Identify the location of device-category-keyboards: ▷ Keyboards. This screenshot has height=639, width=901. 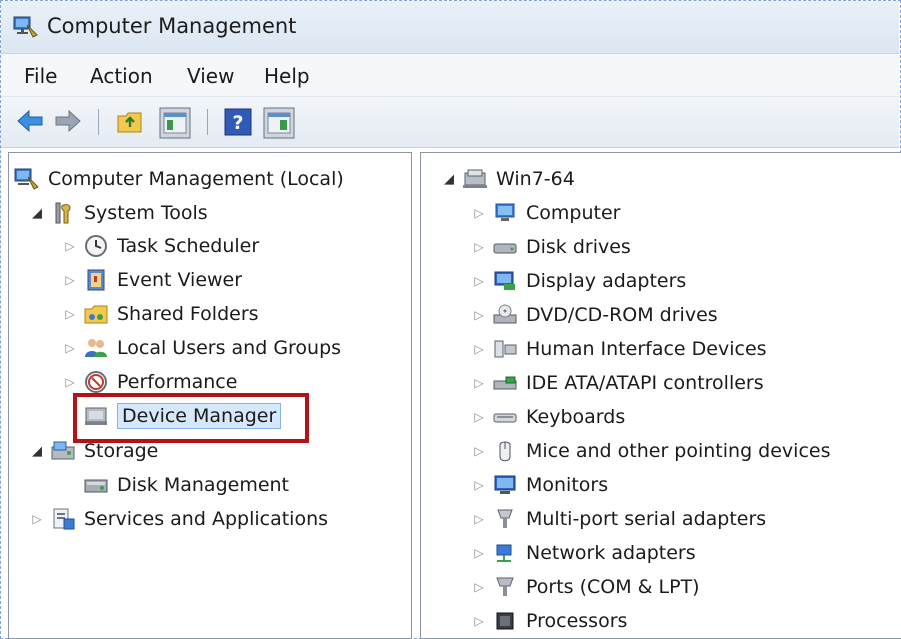
(548, 417).